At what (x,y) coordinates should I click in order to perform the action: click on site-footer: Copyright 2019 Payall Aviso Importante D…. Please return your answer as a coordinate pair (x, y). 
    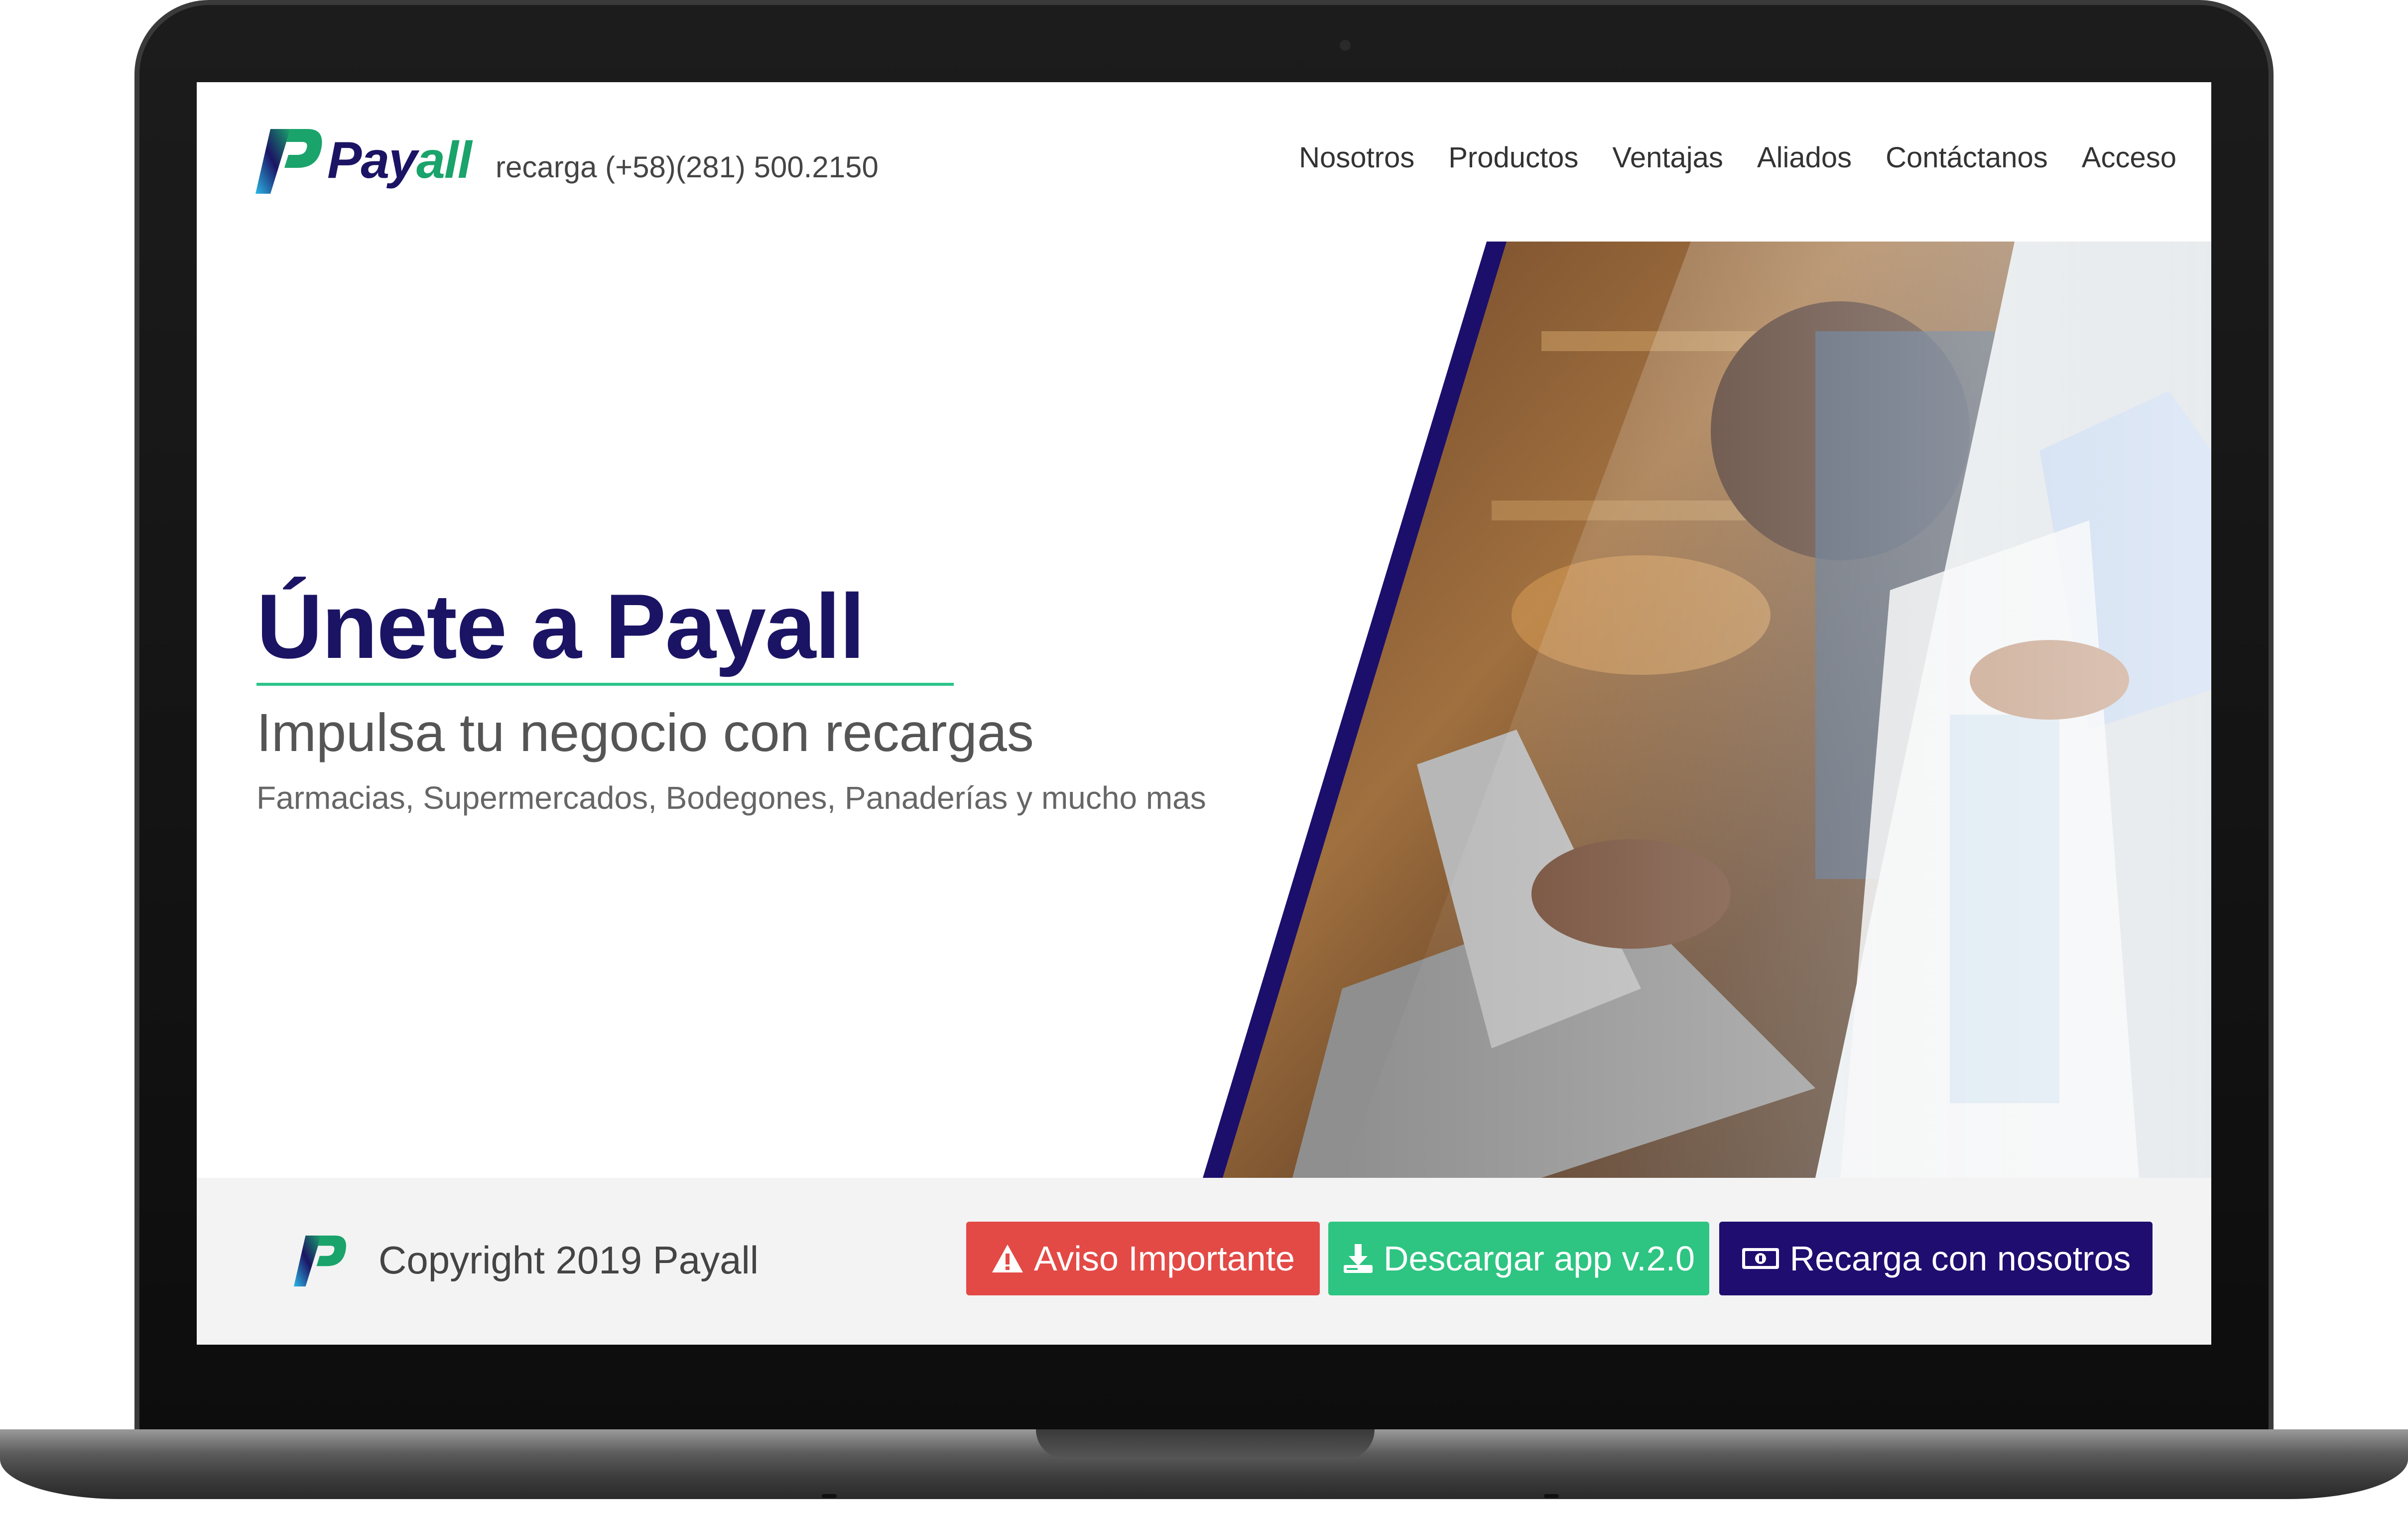
    Looking at the image, I should click on (1204, 1261).